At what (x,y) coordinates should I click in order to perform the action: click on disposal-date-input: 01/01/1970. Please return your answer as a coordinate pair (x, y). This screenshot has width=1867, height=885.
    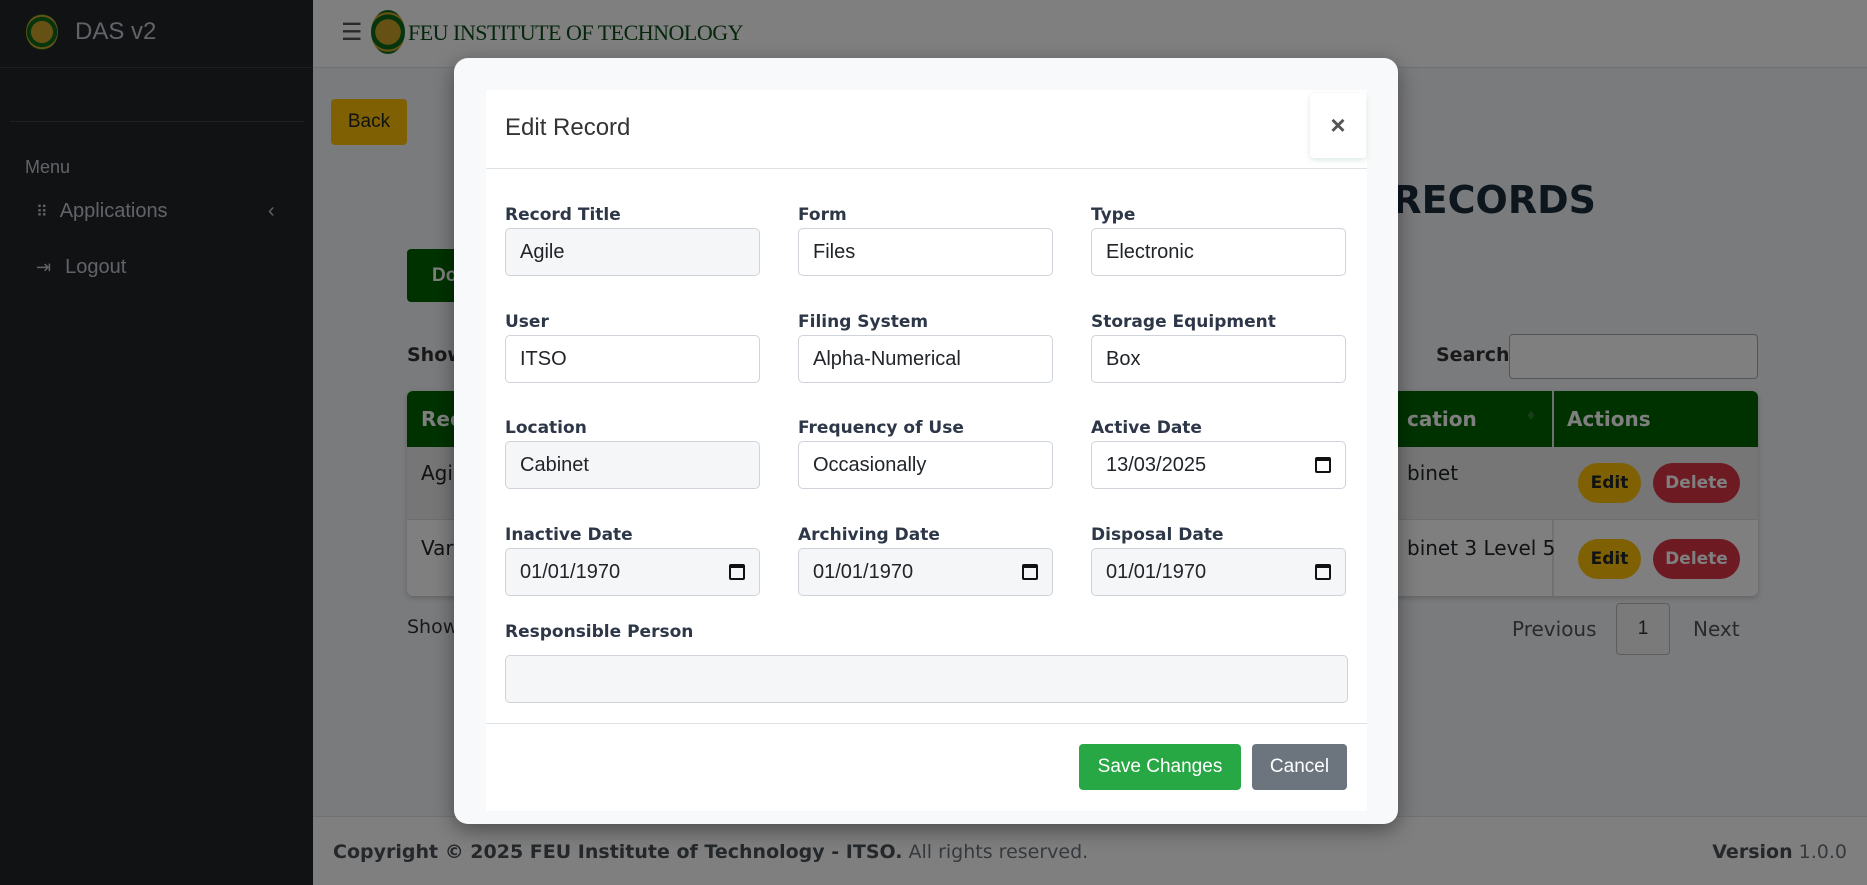
    Looking at the image, I should click on (1218, 572).